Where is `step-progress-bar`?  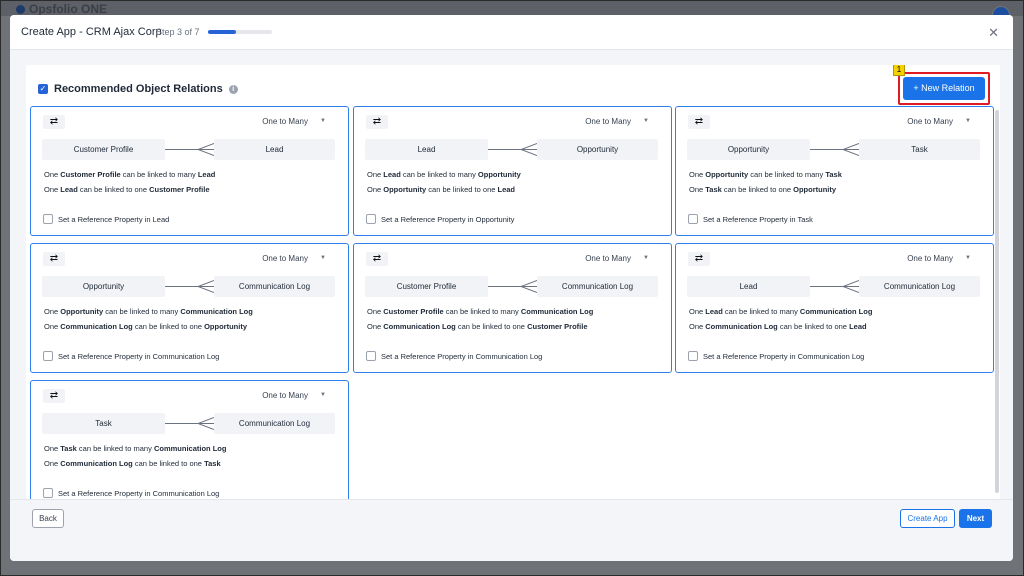 step-progress-bar is located at coordinates (240, 32).